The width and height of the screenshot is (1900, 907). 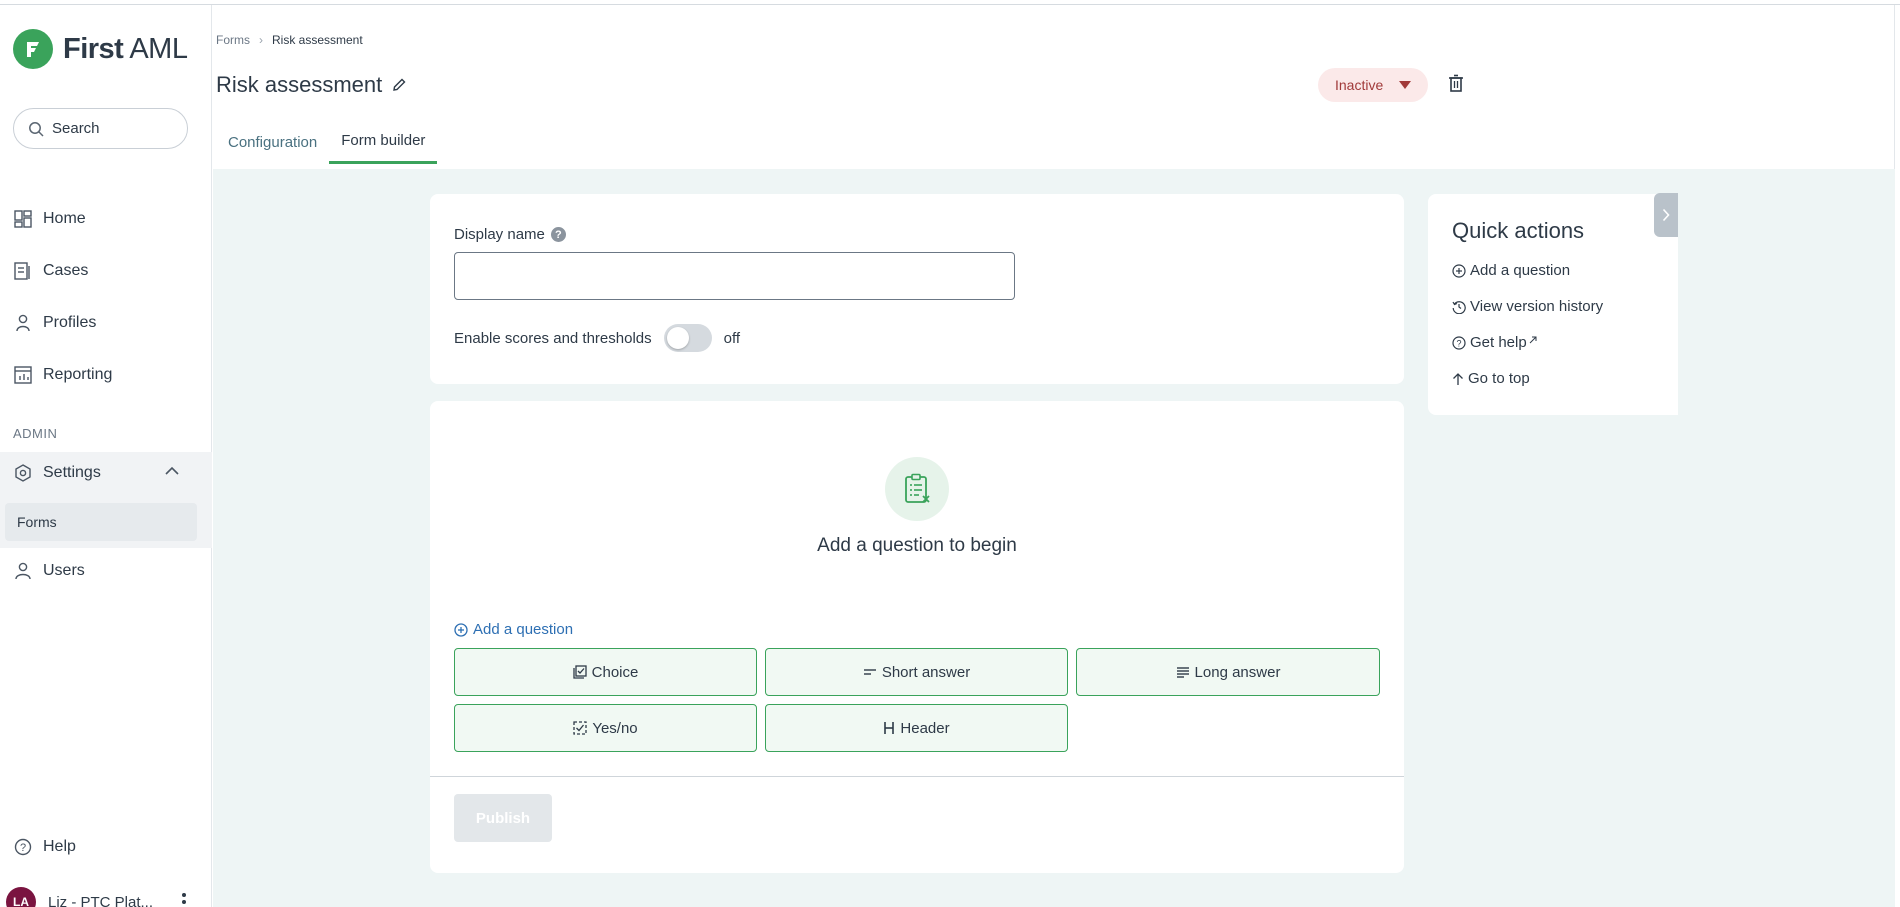 What do you see at coordinates (510, 234) in the screenshot?
I see `display-name-label: Display name ?` at bounding box center [510, 234].